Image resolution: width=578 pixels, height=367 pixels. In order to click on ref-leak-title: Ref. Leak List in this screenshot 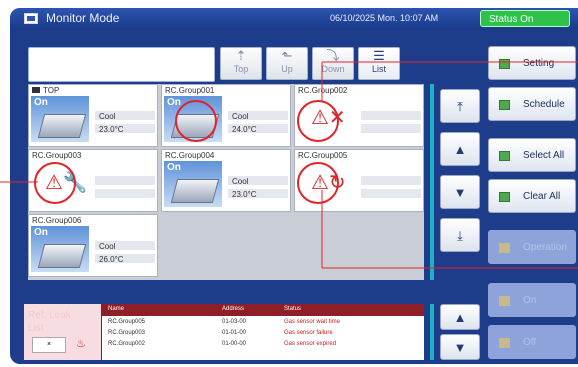, I will do `click(49, 322)`.